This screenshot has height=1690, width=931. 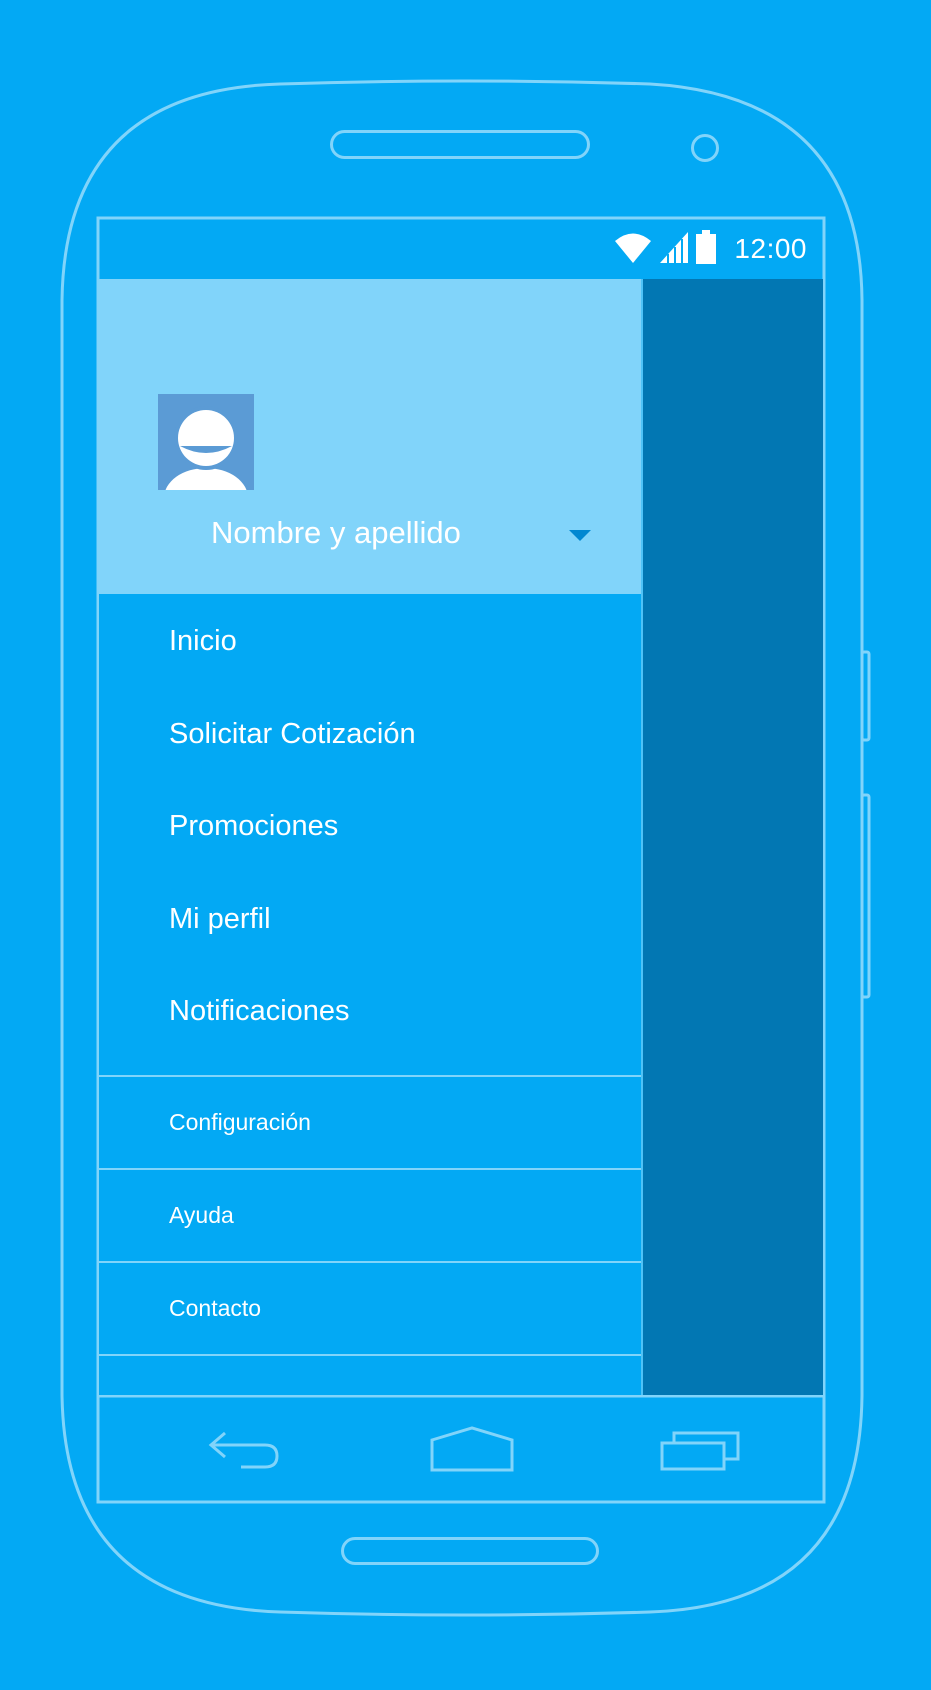 I want to click on bottom-speaker, so click(x=470, y=1551).